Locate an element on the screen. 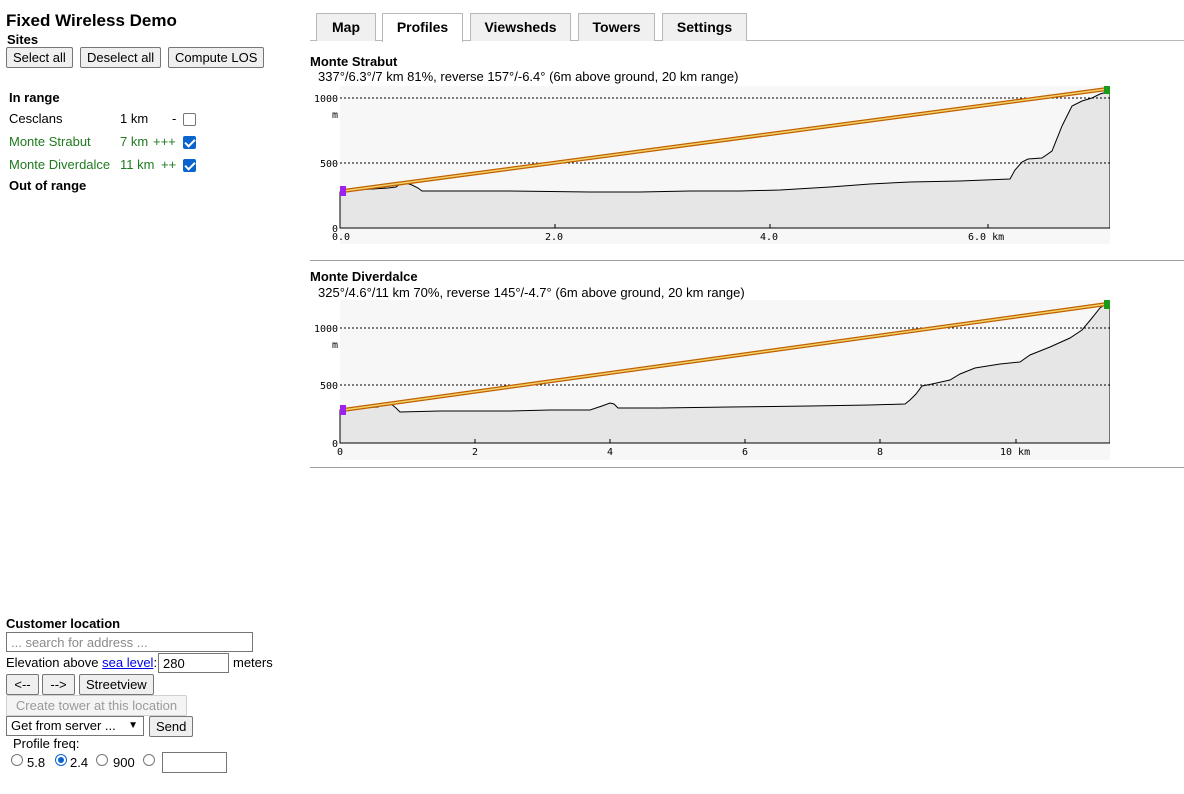  site-quality: - is located at coordinates (174, 118).